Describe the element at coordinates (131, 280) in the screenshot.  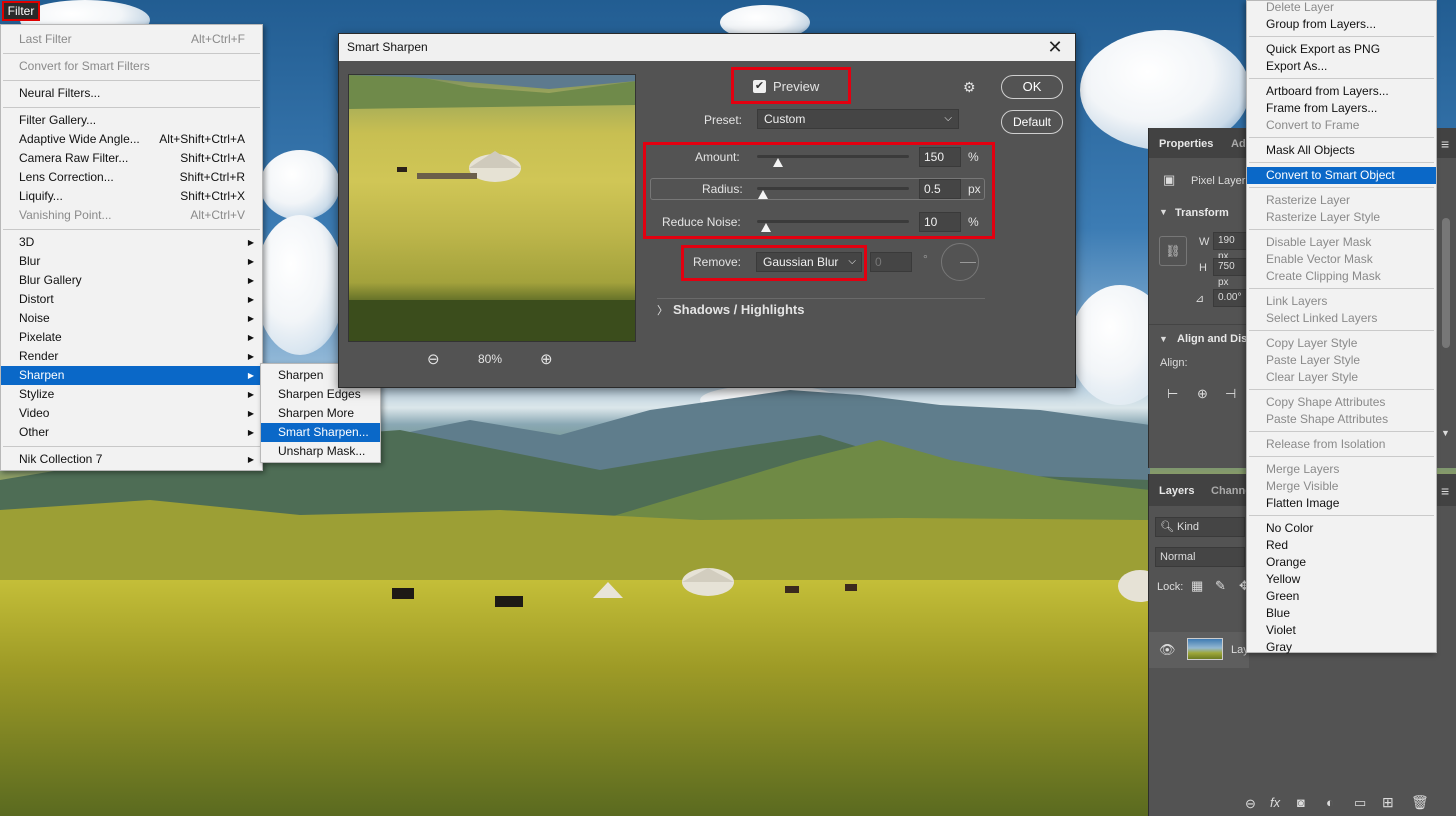
I see `menu-item-blur-gallery: Blur Gallery ▶` at that location.